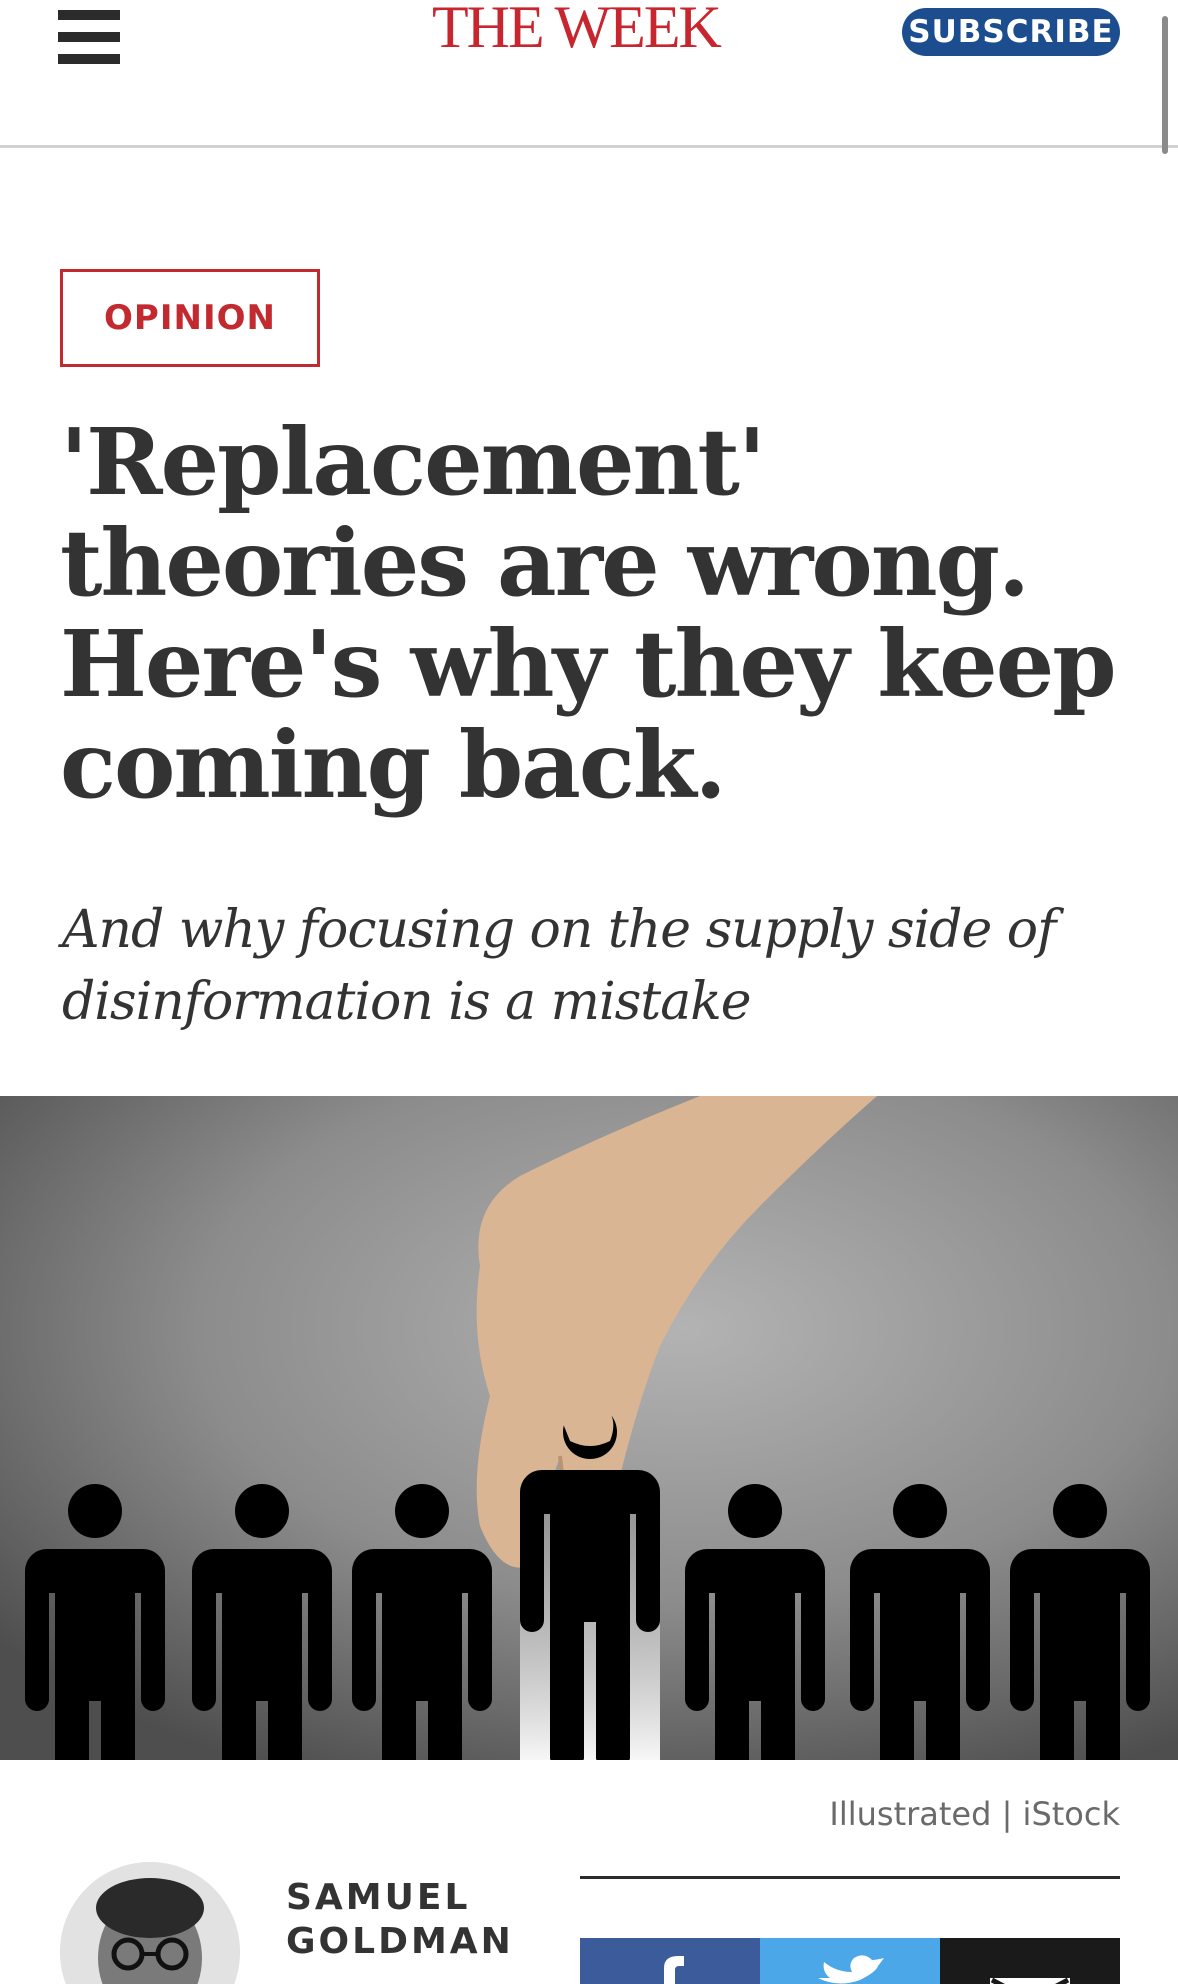  What do you see at coordinates (190, 318) in the screenshot?
I see `category-tag: OPINION` at bounding box center [190, 318].